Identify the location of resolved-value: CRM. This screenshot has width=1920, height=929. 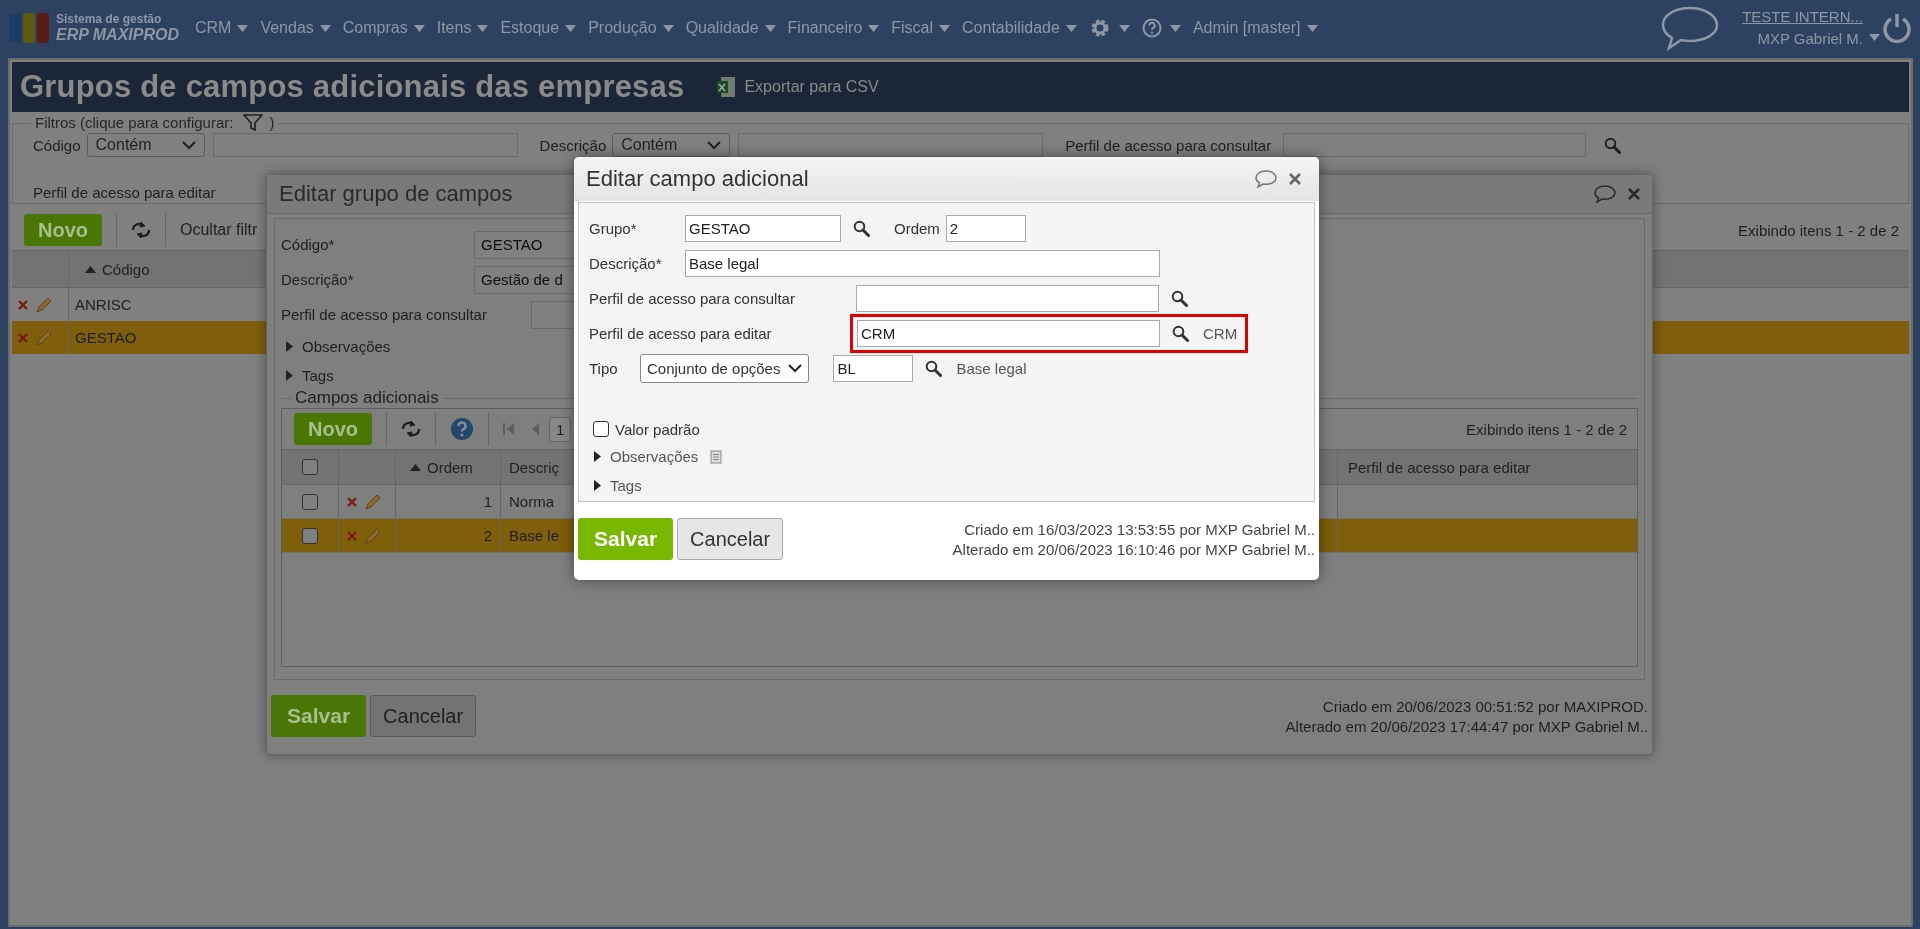
(1220, 333).